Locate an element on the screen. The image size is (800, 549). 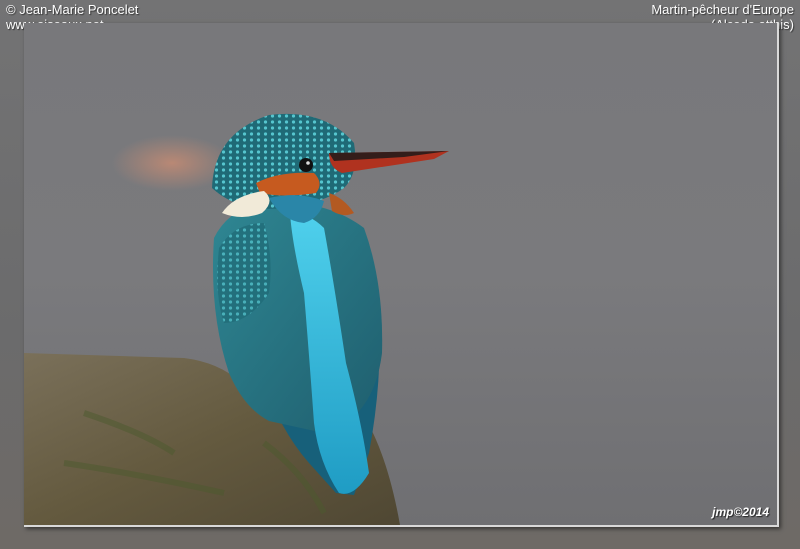
bird-eye is located at coordinates (306, 165).